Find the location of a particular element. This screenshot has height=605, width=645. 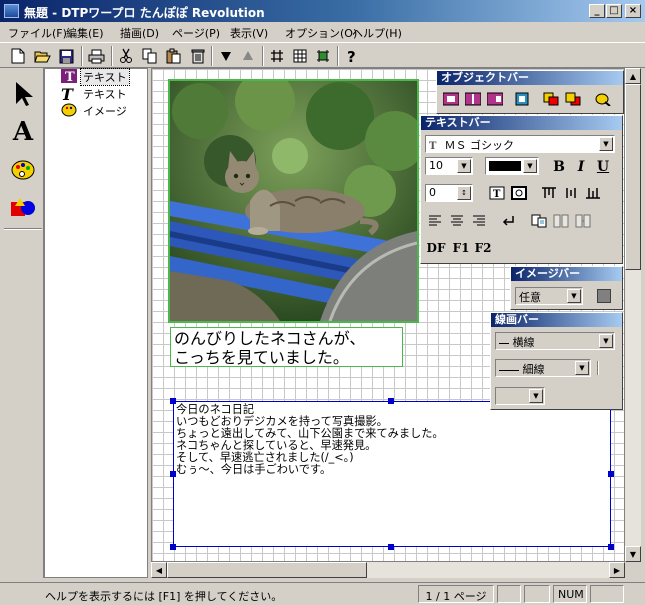

resize-handle-n is located at coordinates (391, 401).